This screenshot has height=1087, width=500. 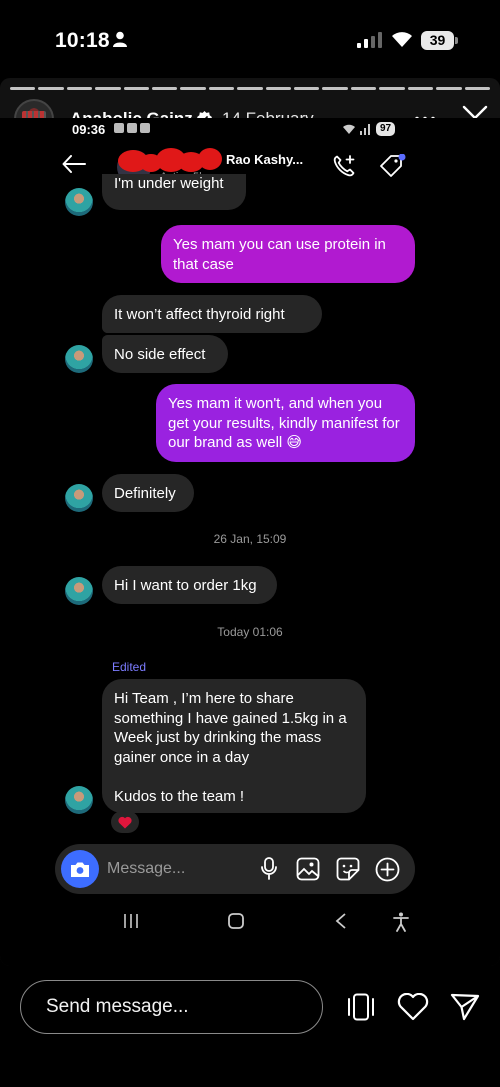 What do you see at coordinates (393, 166) in the screenshot?
I see `tag-icon` at bounding box center [393, 166].